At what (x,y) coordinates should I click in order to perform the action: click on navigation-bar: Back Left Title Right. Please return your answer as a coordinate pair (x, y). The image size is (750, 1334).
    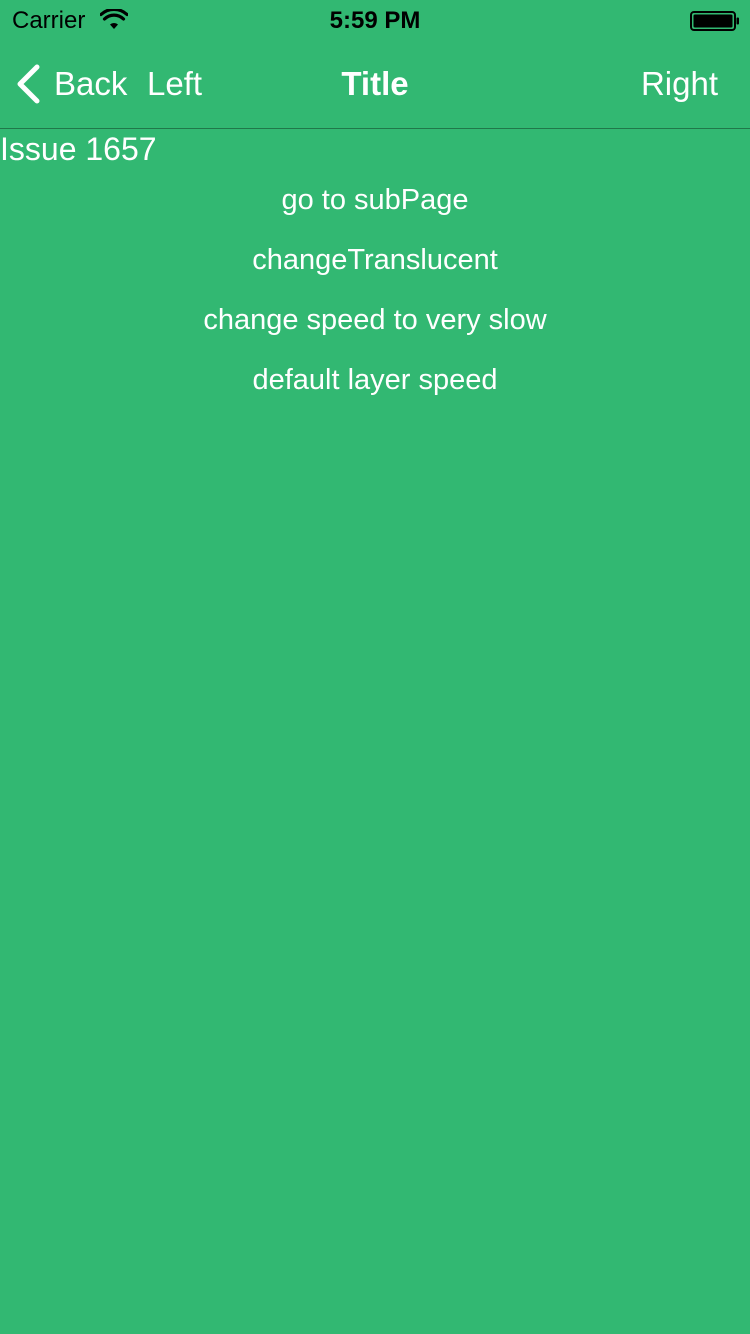
    Looking at the image, I should click on (375, 84).